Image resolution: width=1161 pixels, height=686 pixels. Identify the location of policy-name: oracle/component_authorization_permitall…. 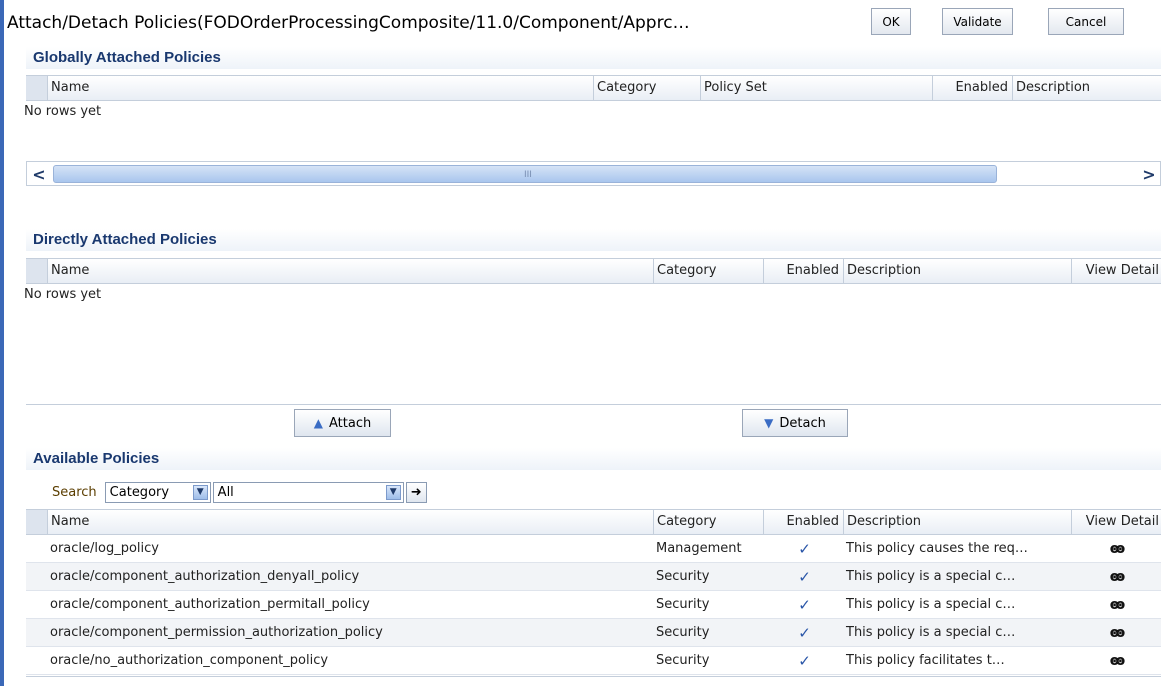
(210, 604).